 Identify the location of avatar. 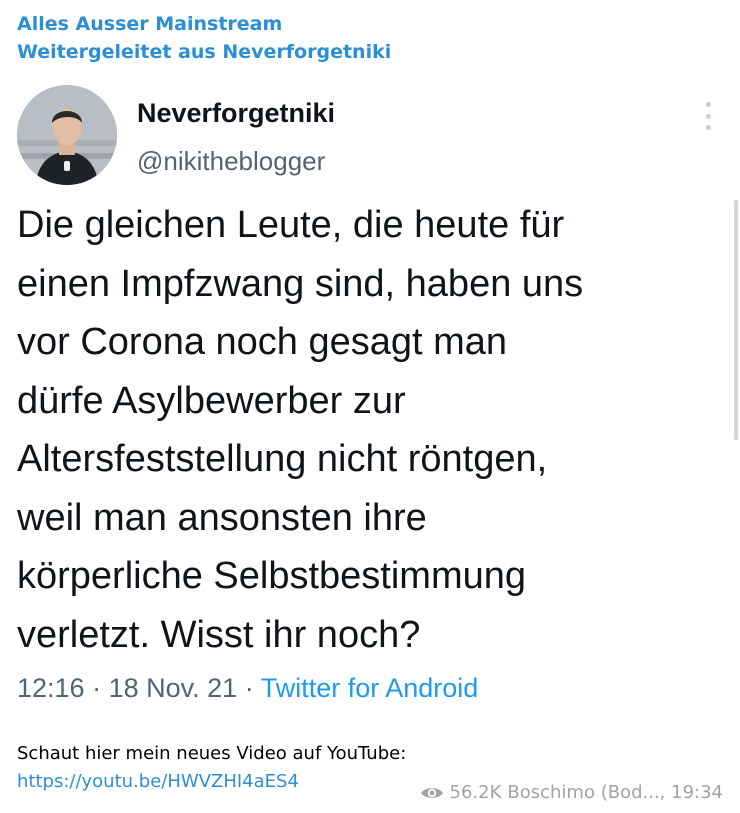
(67, 135).